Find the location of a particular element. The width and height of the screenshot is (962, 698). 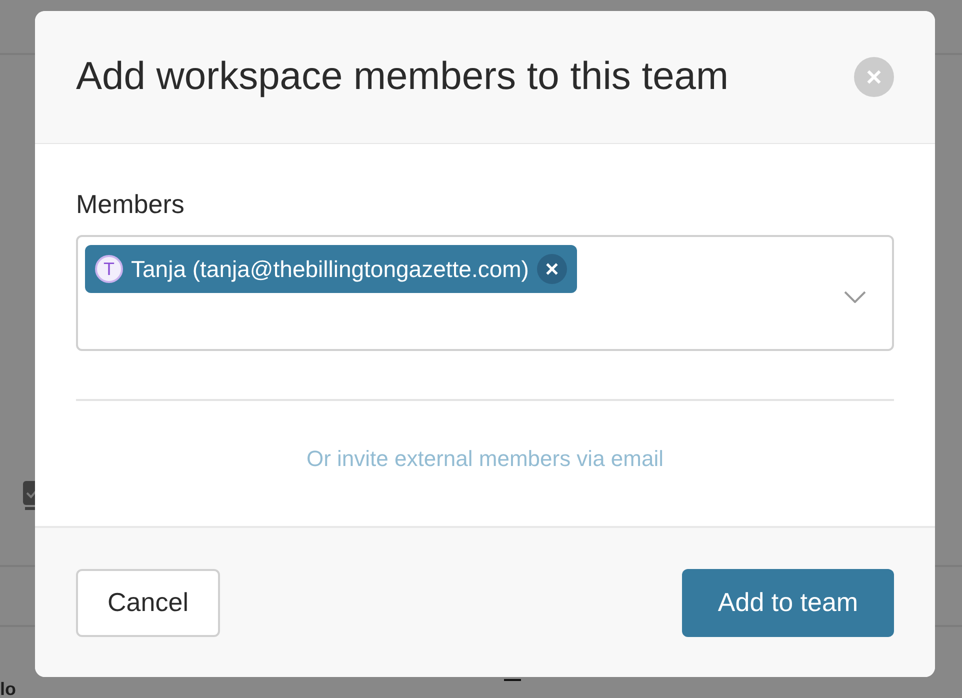

check-square-icon is located at coordinates (29, 496).